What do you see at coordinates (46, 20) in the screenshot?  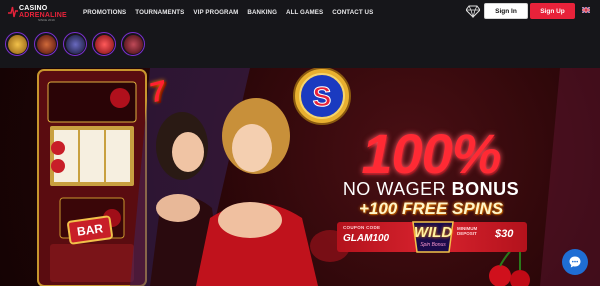 I see `logo-tagline: SINCE 2019` at bounding box center [46, 20].